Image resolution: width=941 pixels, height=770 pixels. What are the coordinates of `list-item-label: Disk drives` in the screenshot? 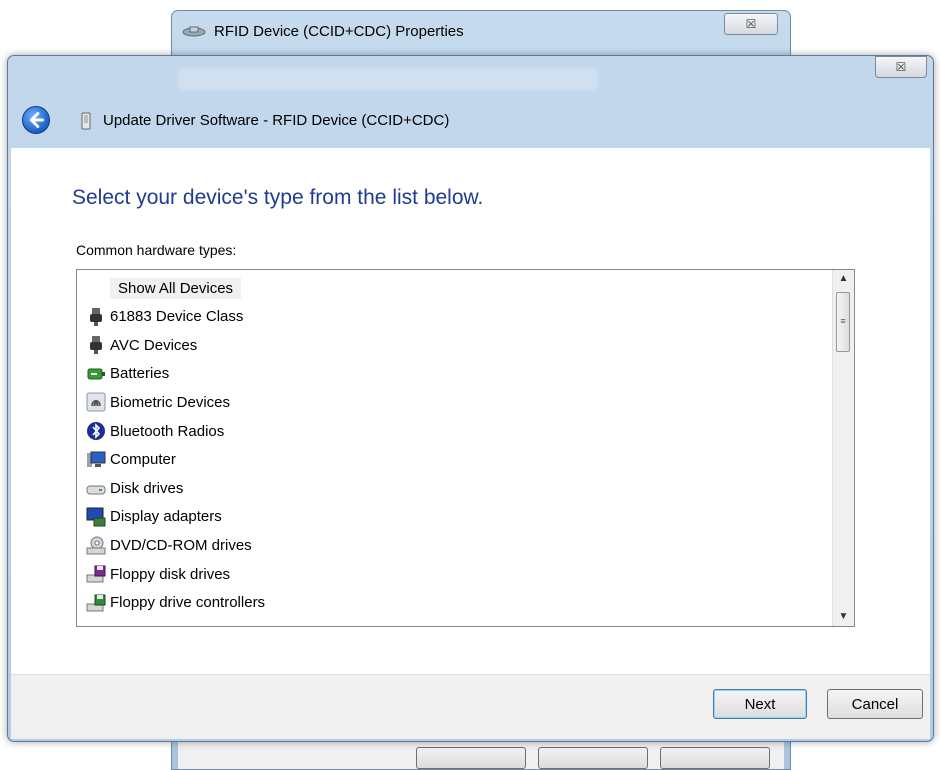 It's located at (147, 488).